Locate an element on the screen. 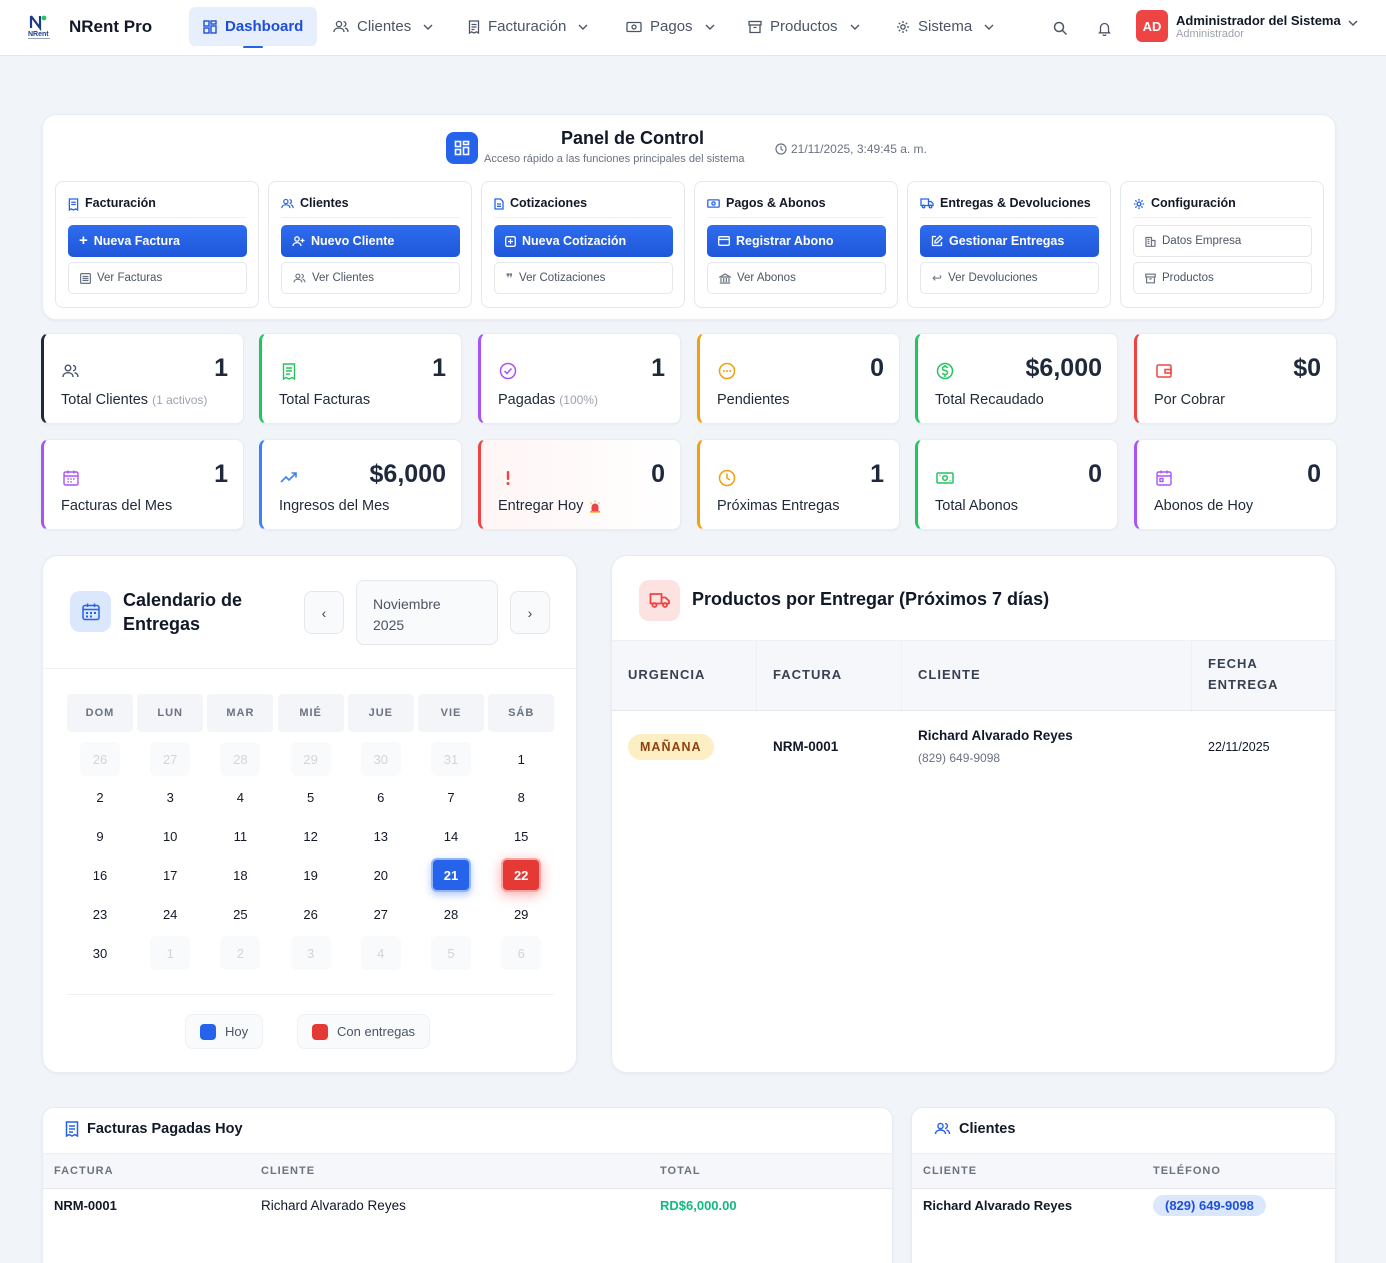 This screenshot has height=1263, width=1386. calendar-day: 1 is located at coordinates (521, 759).